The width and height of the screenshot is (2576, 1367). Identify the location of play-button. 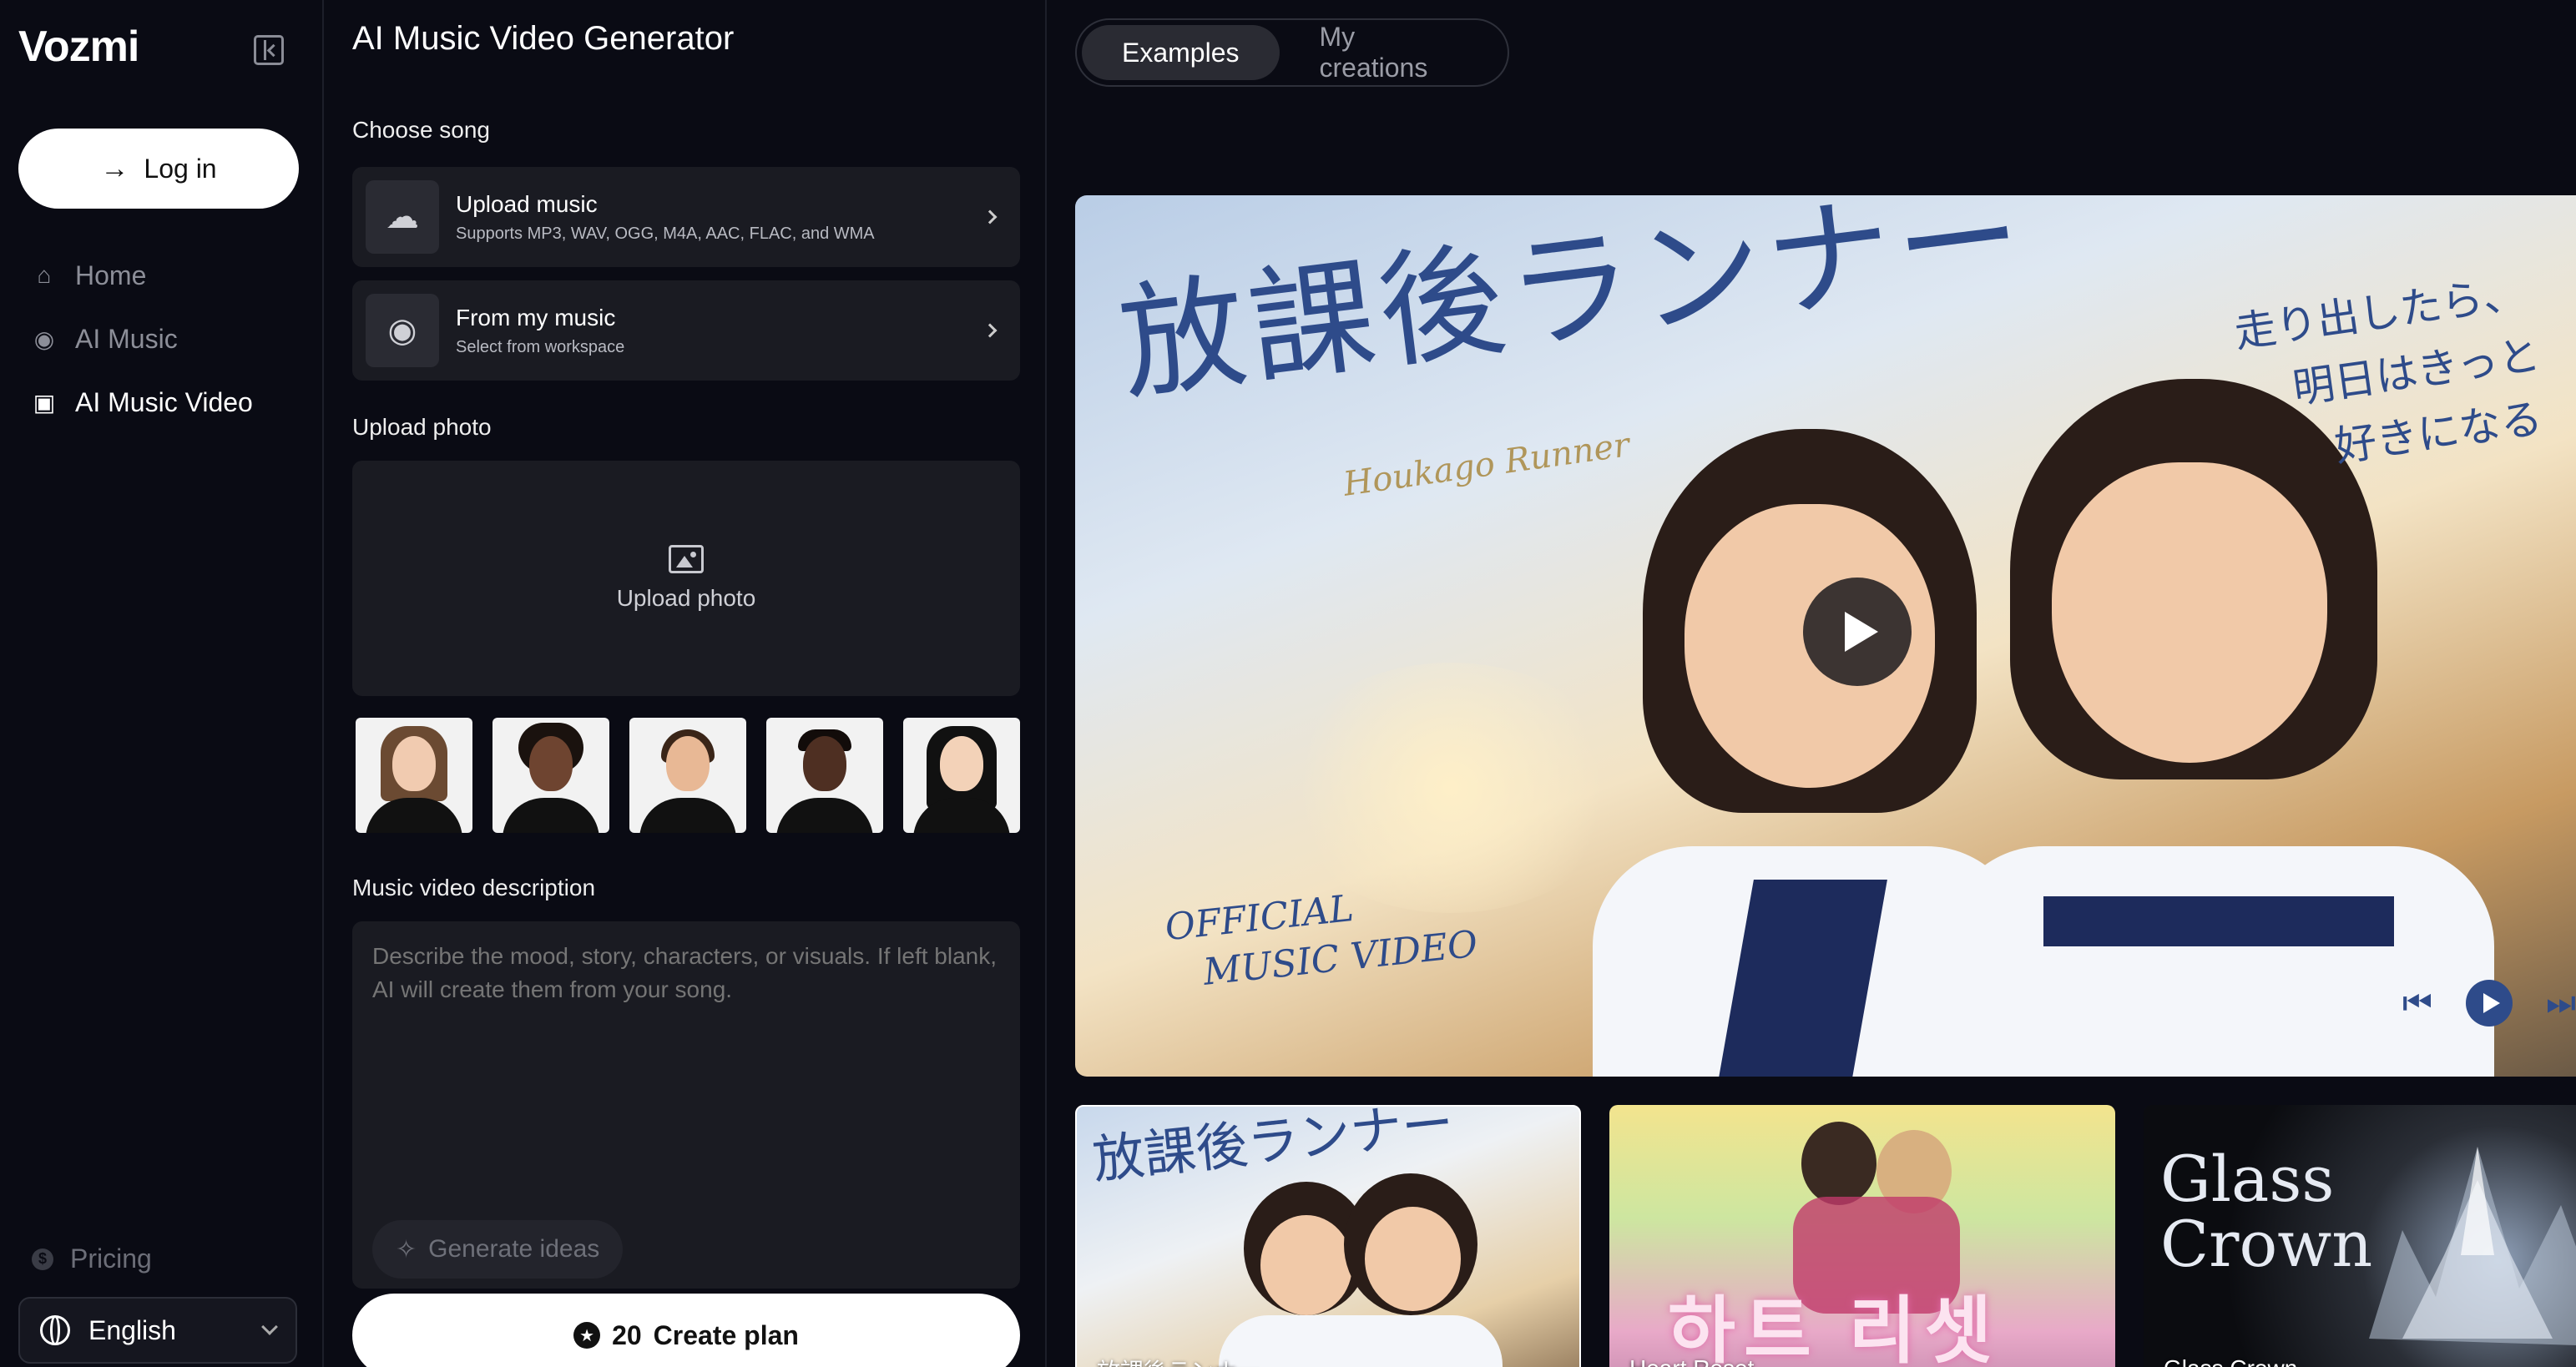
(1857, 632).